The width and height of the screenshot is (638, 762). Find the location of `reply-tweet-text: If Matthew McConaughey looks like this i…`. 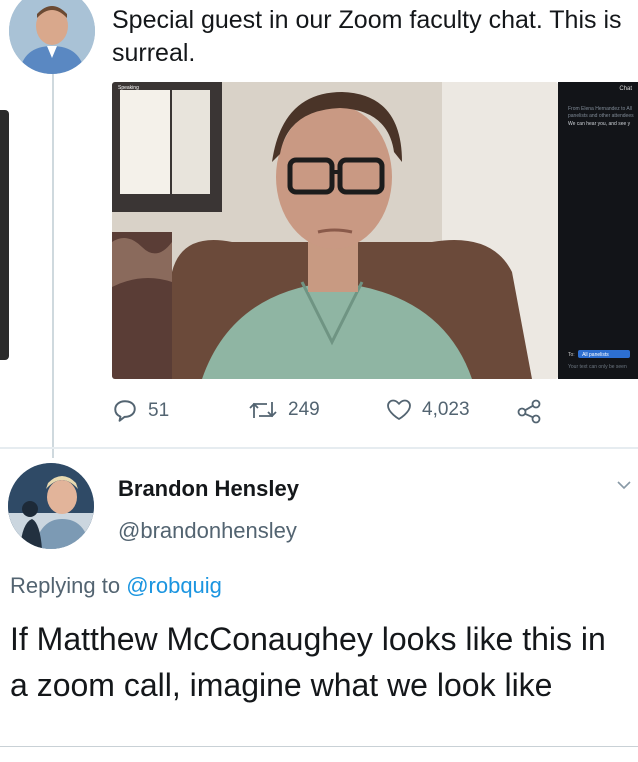

reply-tweet-text: If Matthew McConaughey looks like this i… is located at coordinates (308, 662).